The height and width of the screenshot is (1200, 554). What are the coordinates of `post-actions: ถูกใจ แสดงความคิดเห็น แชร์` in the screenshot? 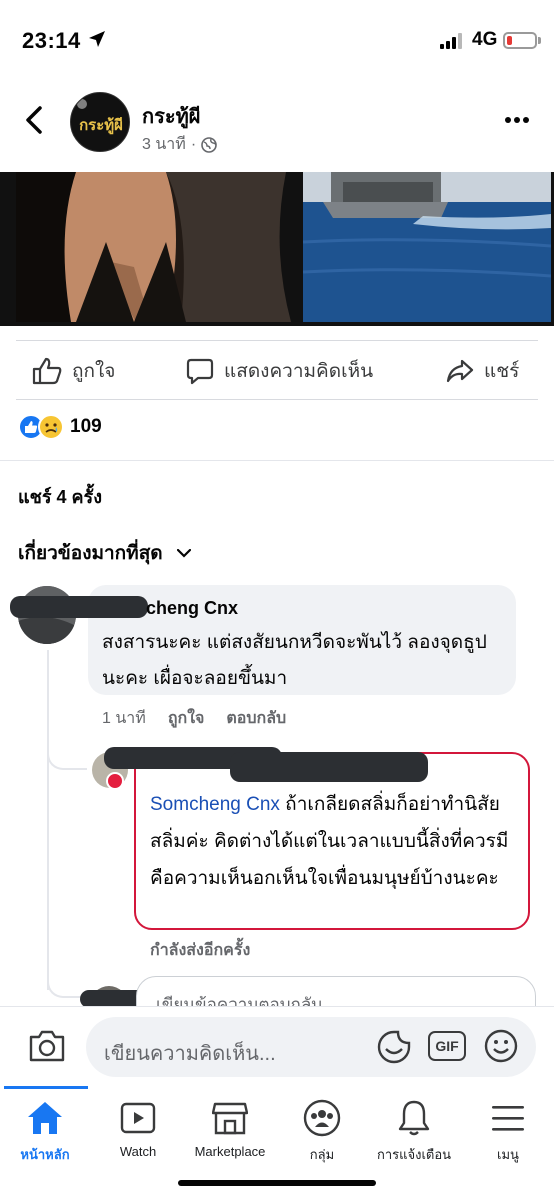 It's located at (277, 371).